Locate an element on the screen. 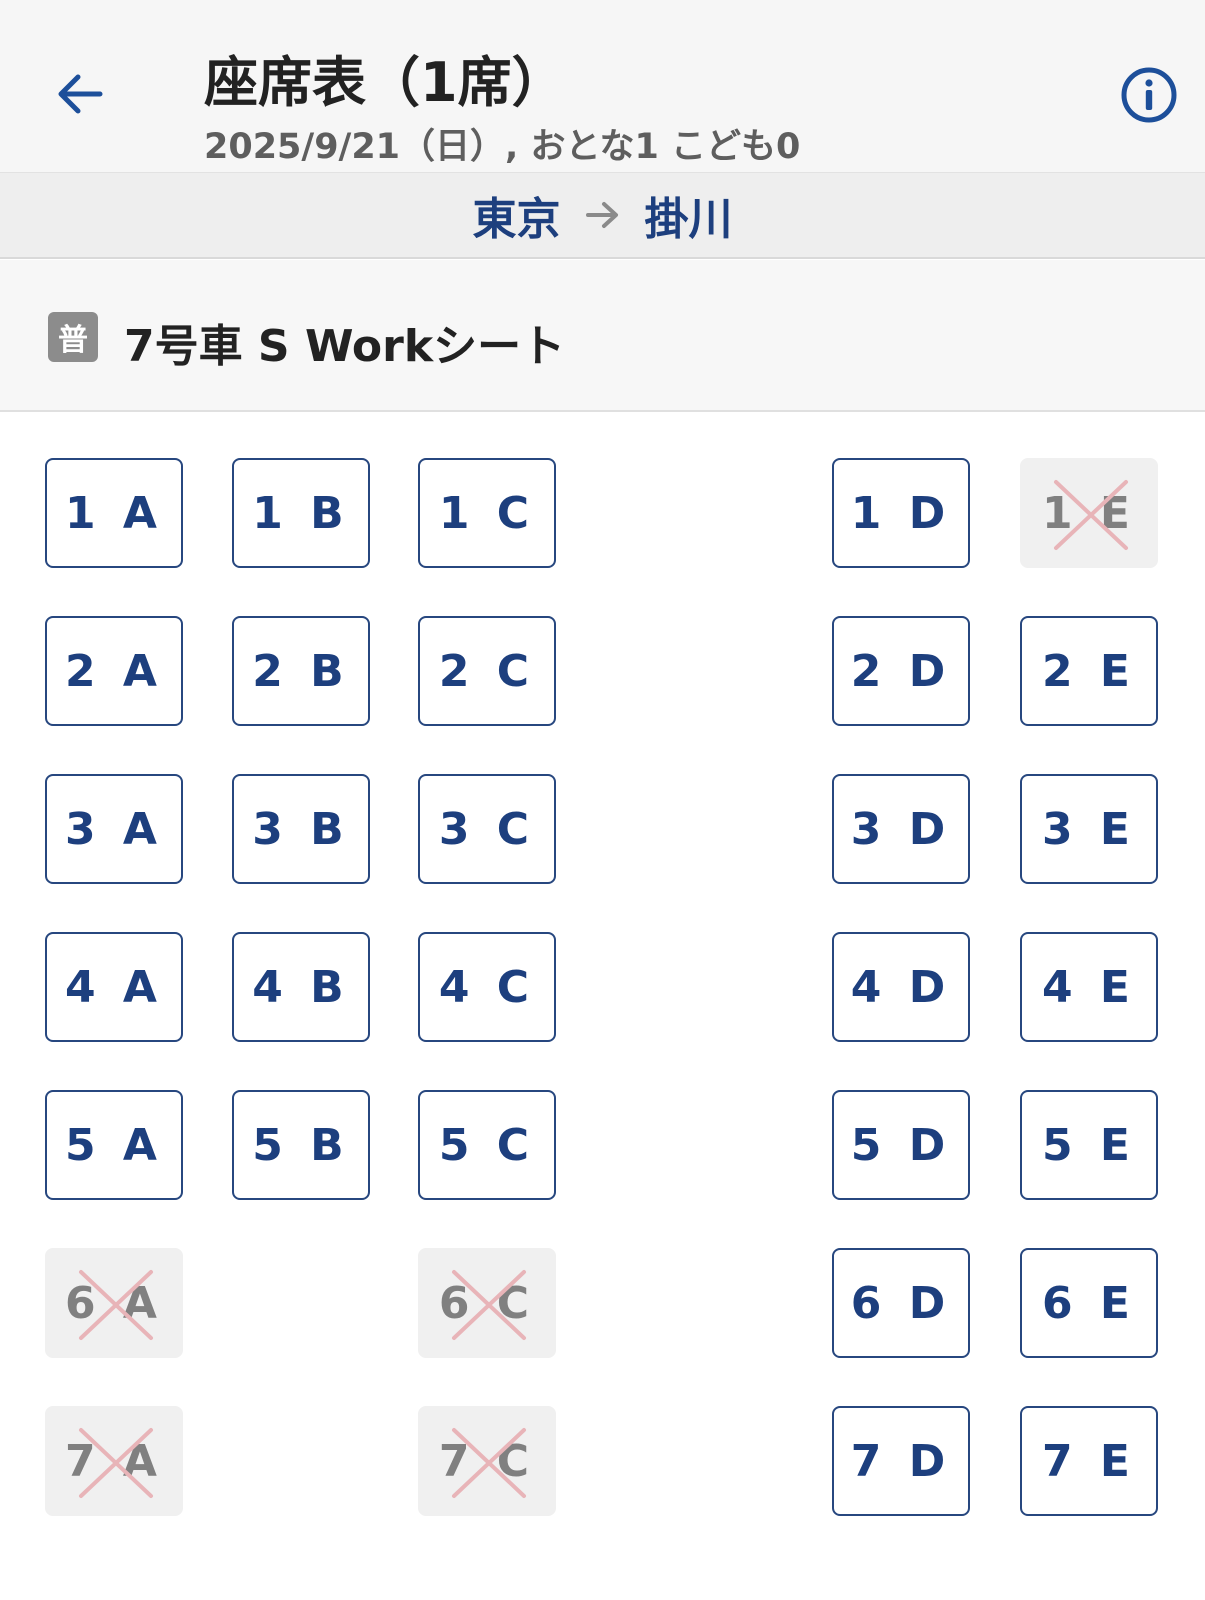  seat-4b: 4 B is located at coordinates (301, 987).